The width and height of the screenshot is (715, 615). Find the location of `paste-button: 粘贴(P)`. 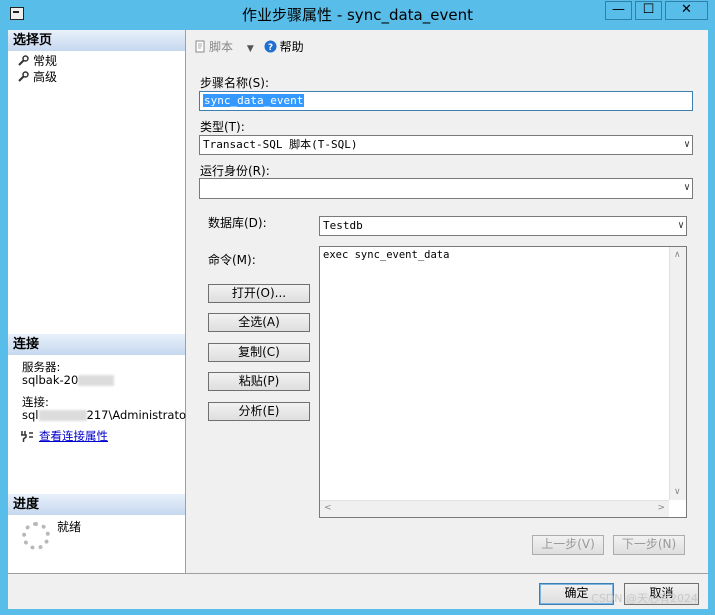

paste-button: 粘贴(P) is located at coordinates (259, 381).